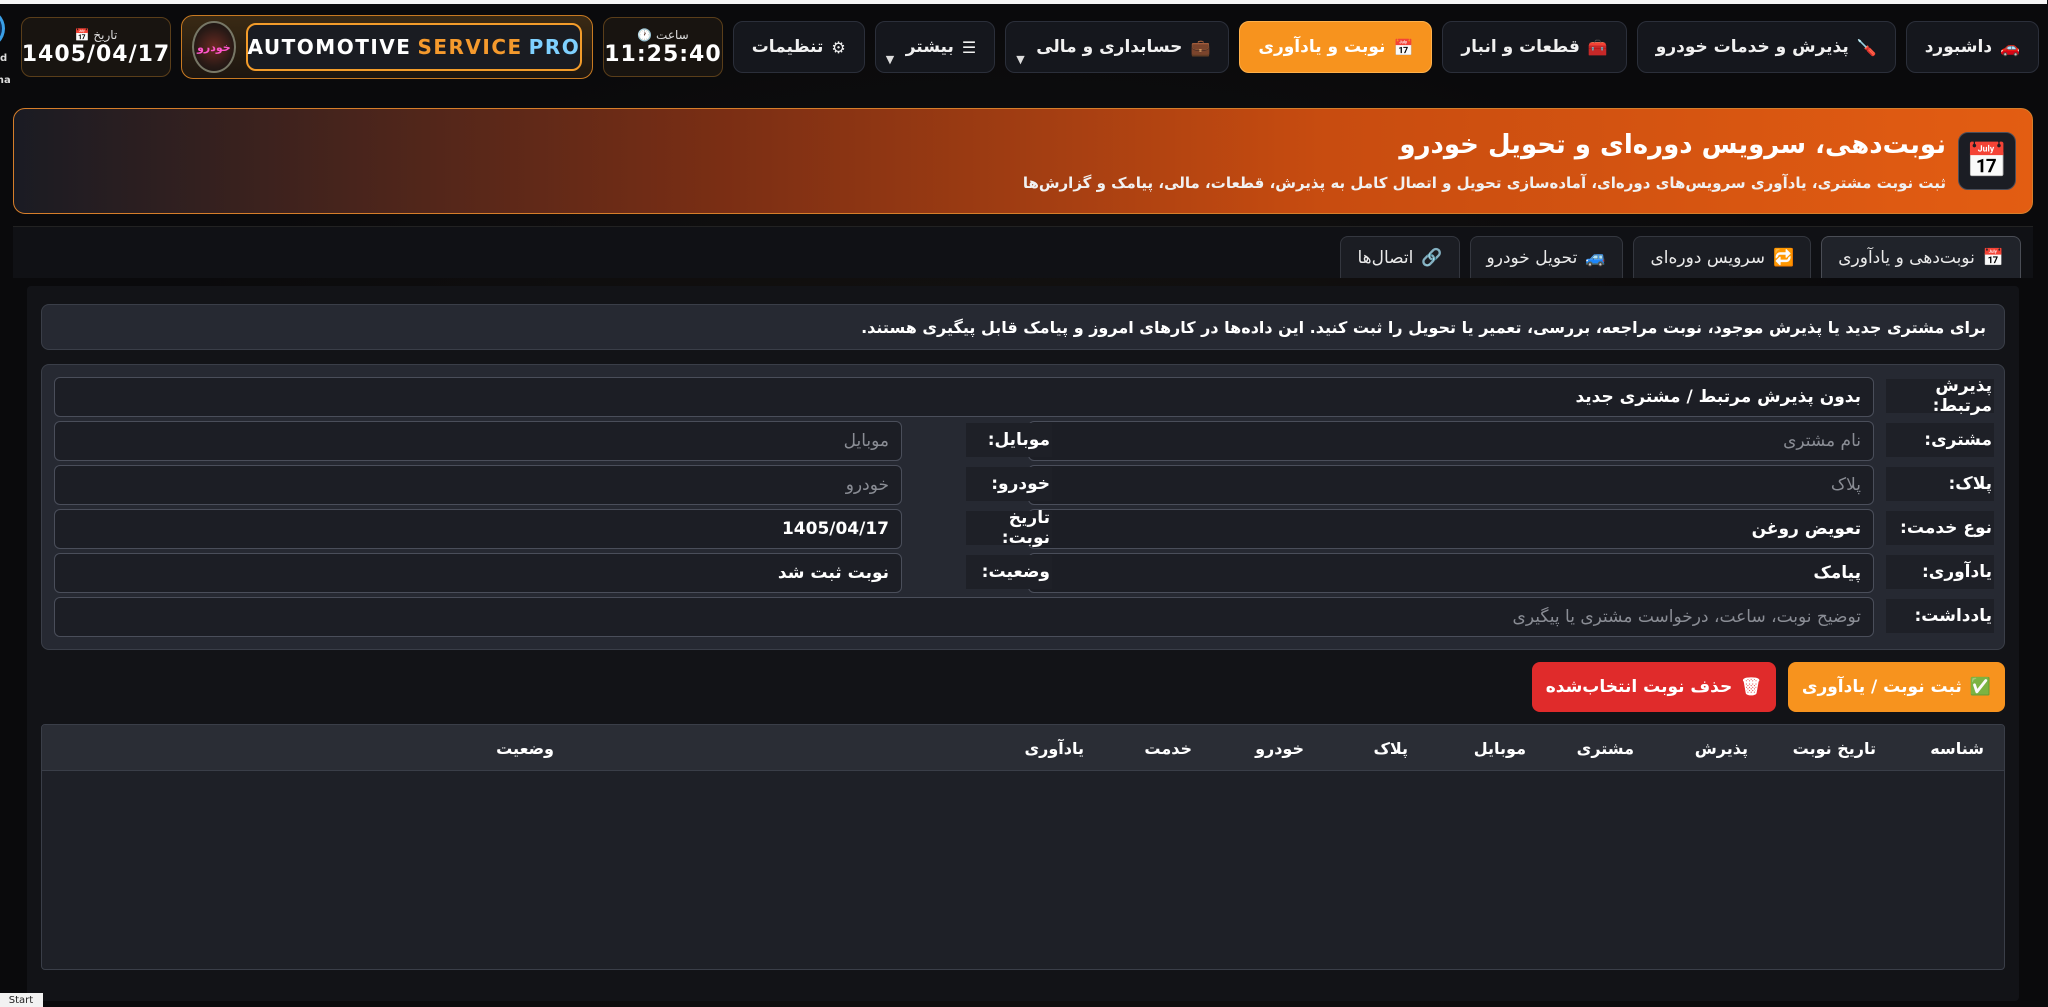 The height and width of the screenshot is (1007, 2048). I want to click on note-label: یادداشت:, so click(1941, 616).